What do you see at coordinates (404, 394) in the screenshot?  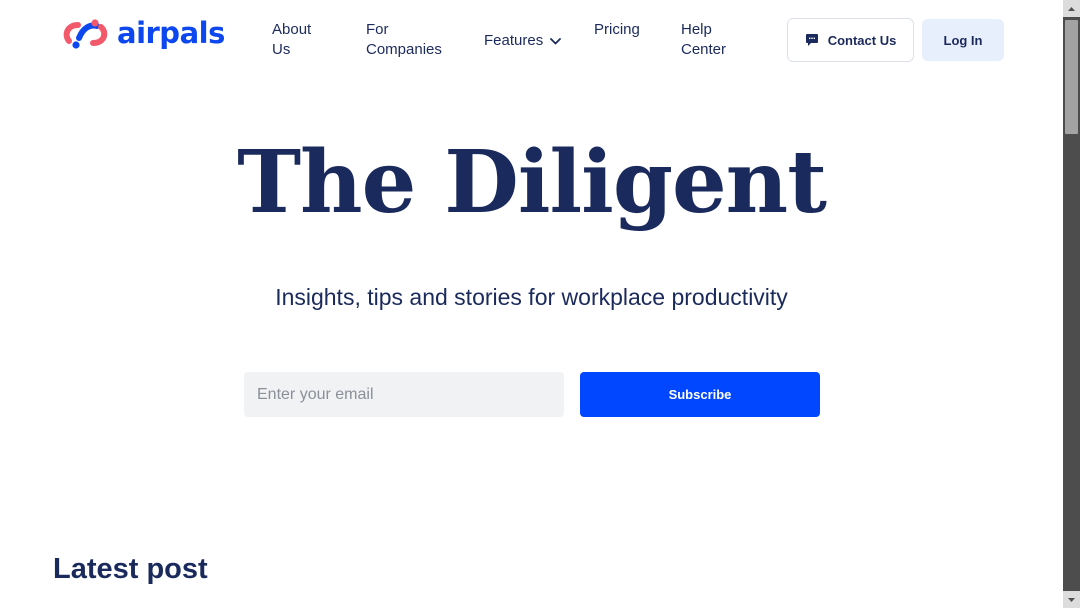 I see `email-input` at bounding box center [404, 394].